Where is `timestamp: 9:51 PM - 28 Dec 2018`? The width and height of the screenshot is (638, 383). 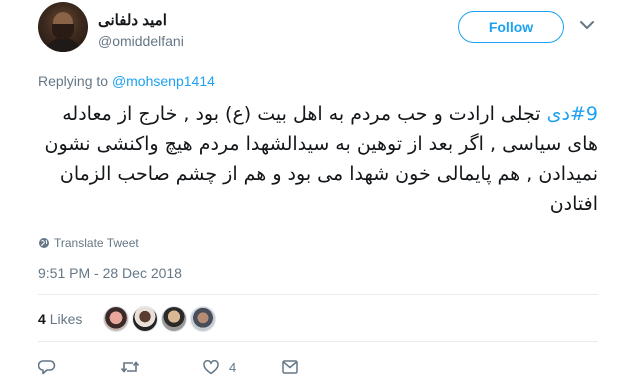
timestamp: 9:51 PM - 28 Dec 2018 is located at coordinates (110, 273).